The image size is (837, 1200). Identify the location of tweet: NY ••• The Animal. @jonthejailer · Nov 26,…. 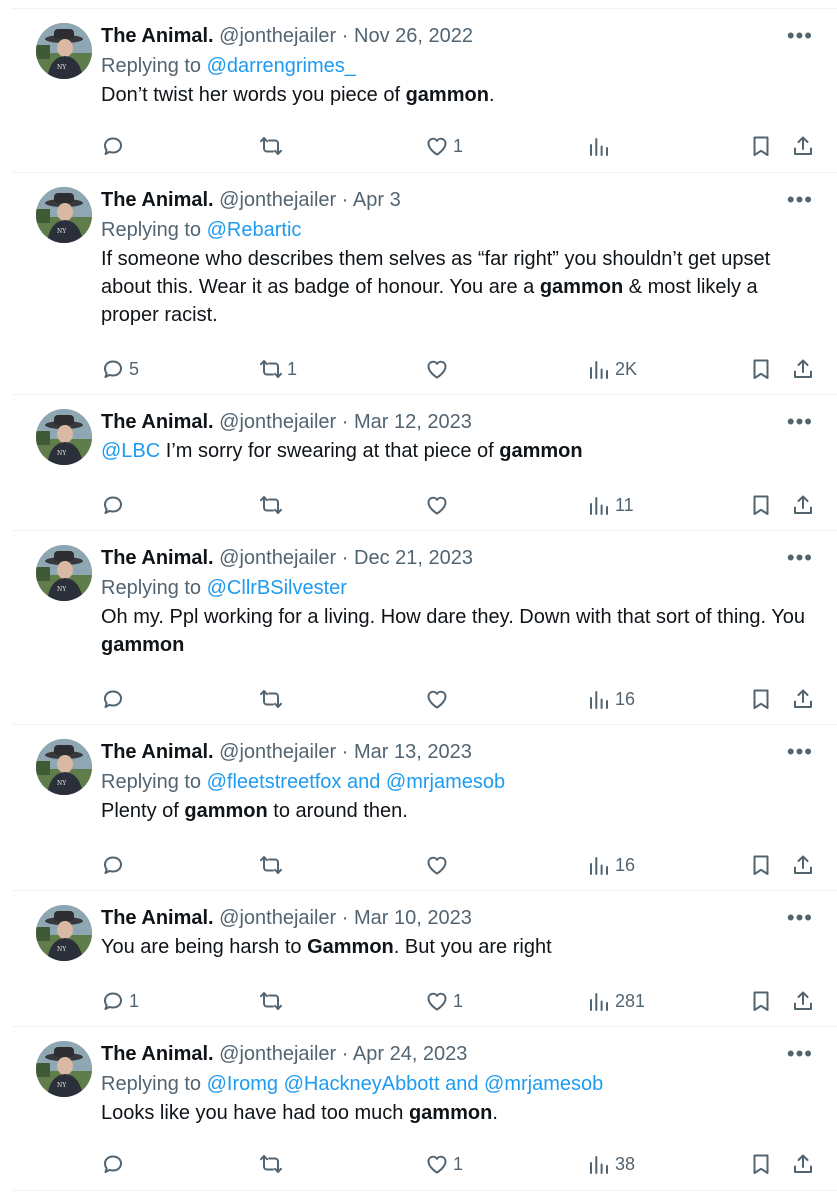
(424, 90).